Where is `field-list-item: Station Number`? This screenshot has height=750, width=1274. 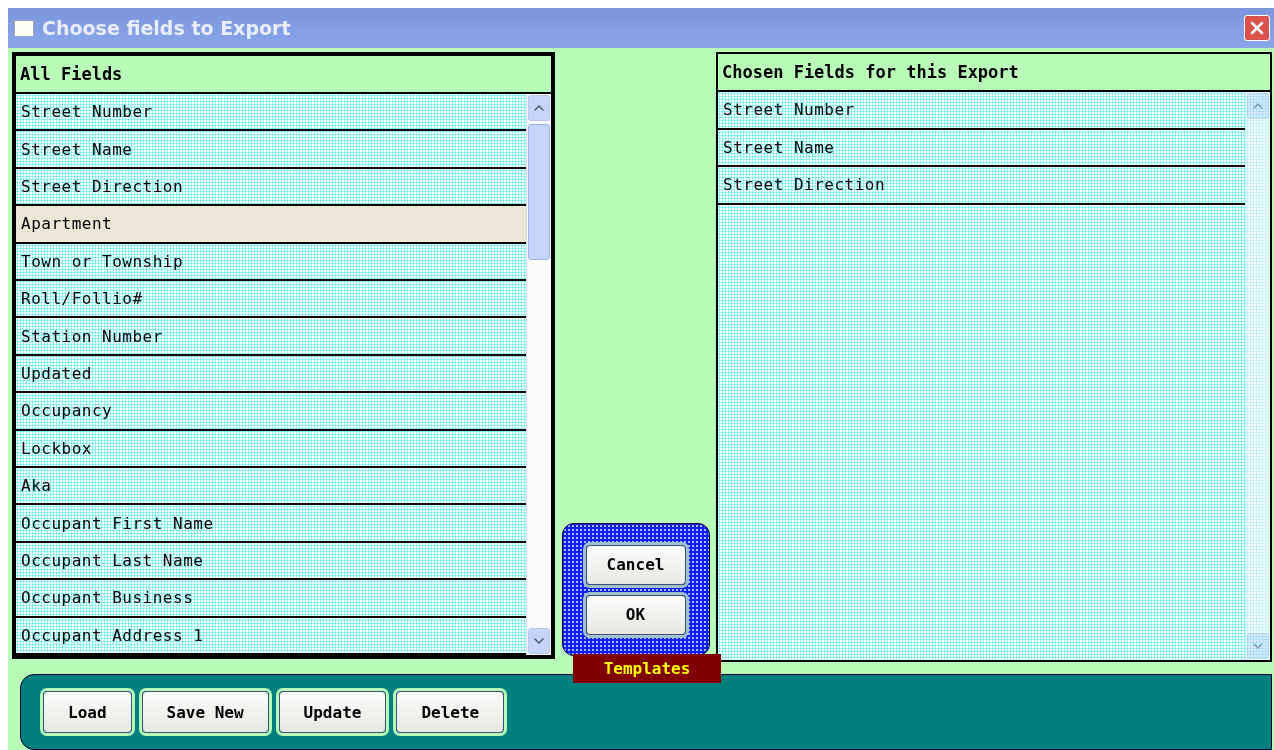 field-list-item: Station Number is located at coordinates (271, 337).